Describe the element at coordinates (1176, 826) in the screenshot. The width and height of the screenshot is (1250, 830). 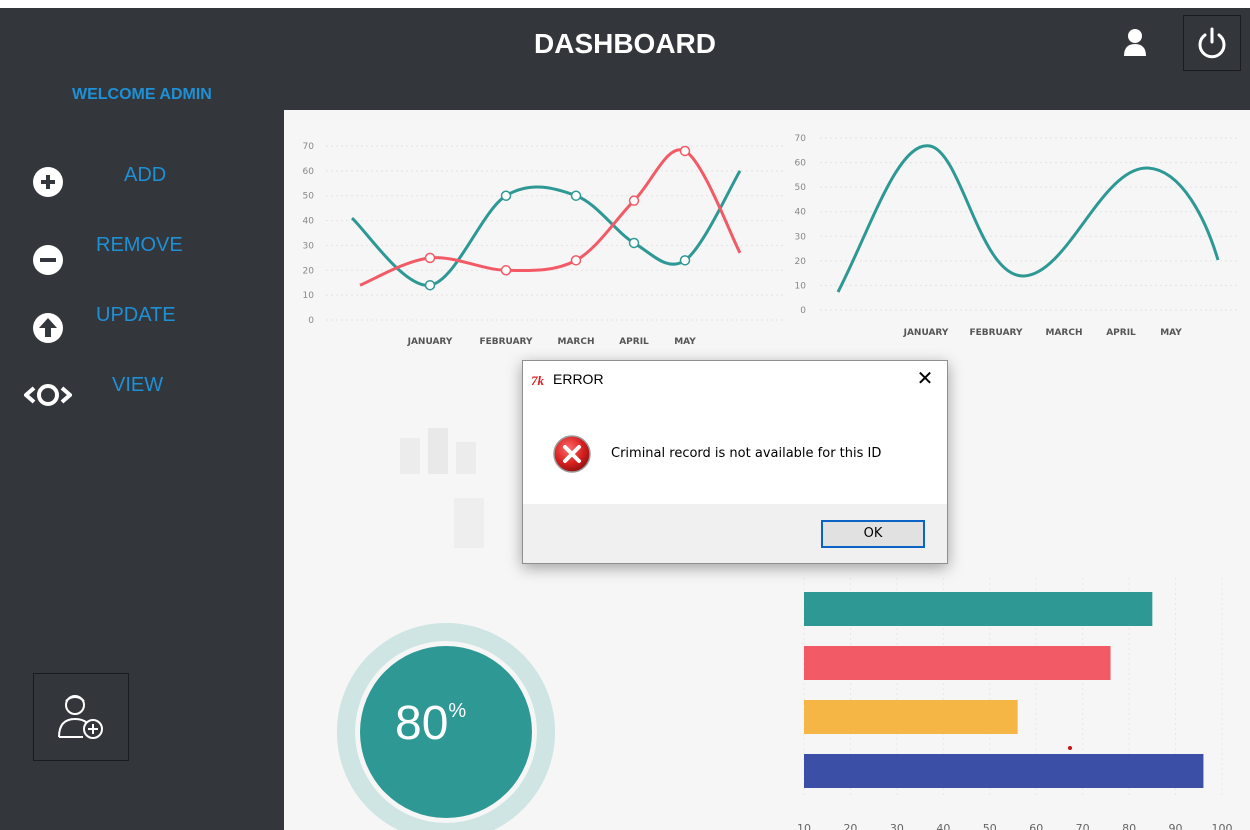
I see `x-tick-label: 90` at that location.